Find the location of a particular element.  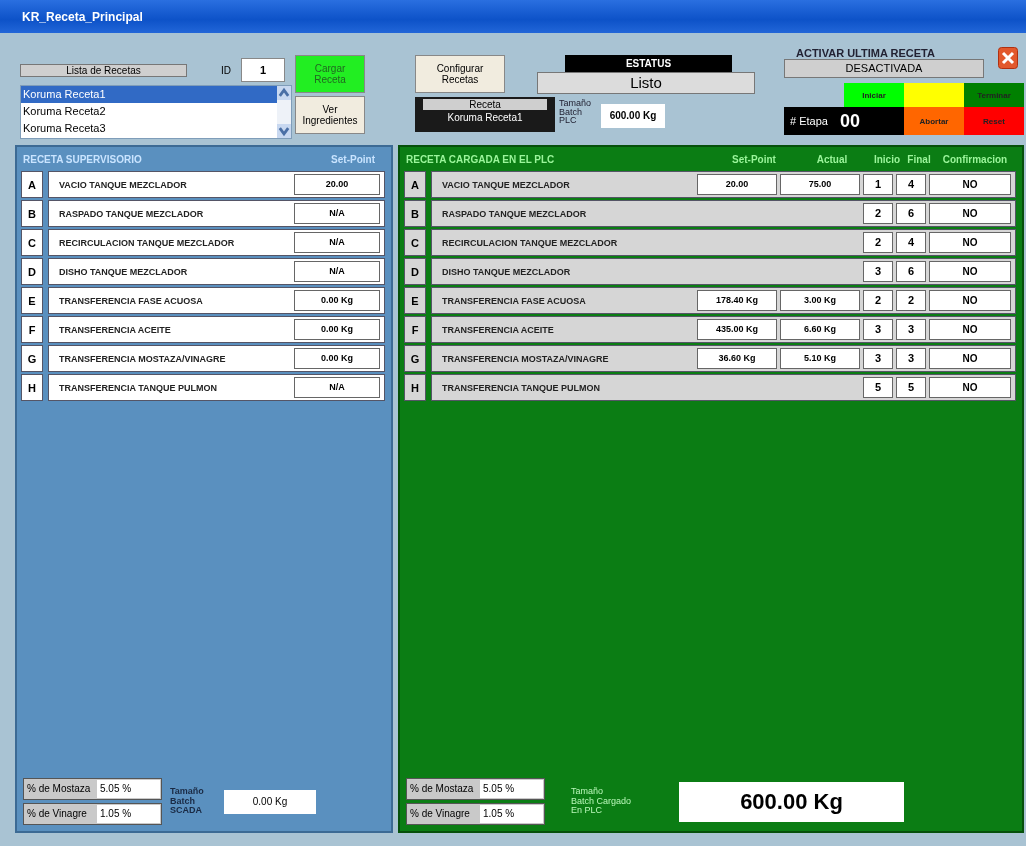

window-title: KR_Receta_Principal is located at coordinates (82, 16).